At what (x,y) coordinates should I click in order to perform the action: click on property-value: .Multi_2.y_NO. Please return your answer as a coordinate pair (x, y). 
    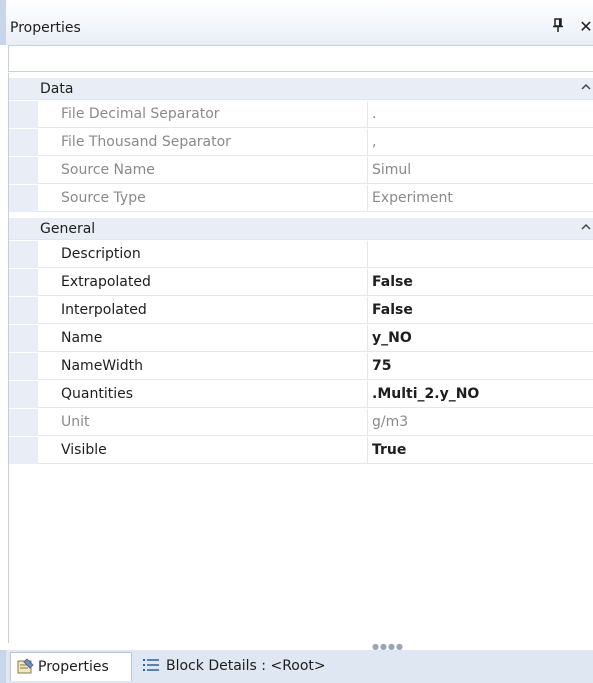
    Looking at the image, I should click on (425, 394).